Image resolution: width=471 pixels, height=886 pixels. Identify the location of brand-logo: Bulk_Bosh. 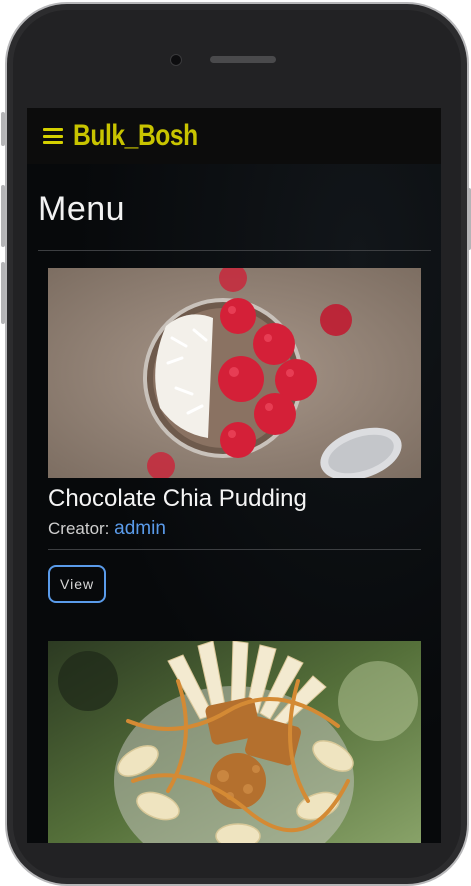
(135, 136).